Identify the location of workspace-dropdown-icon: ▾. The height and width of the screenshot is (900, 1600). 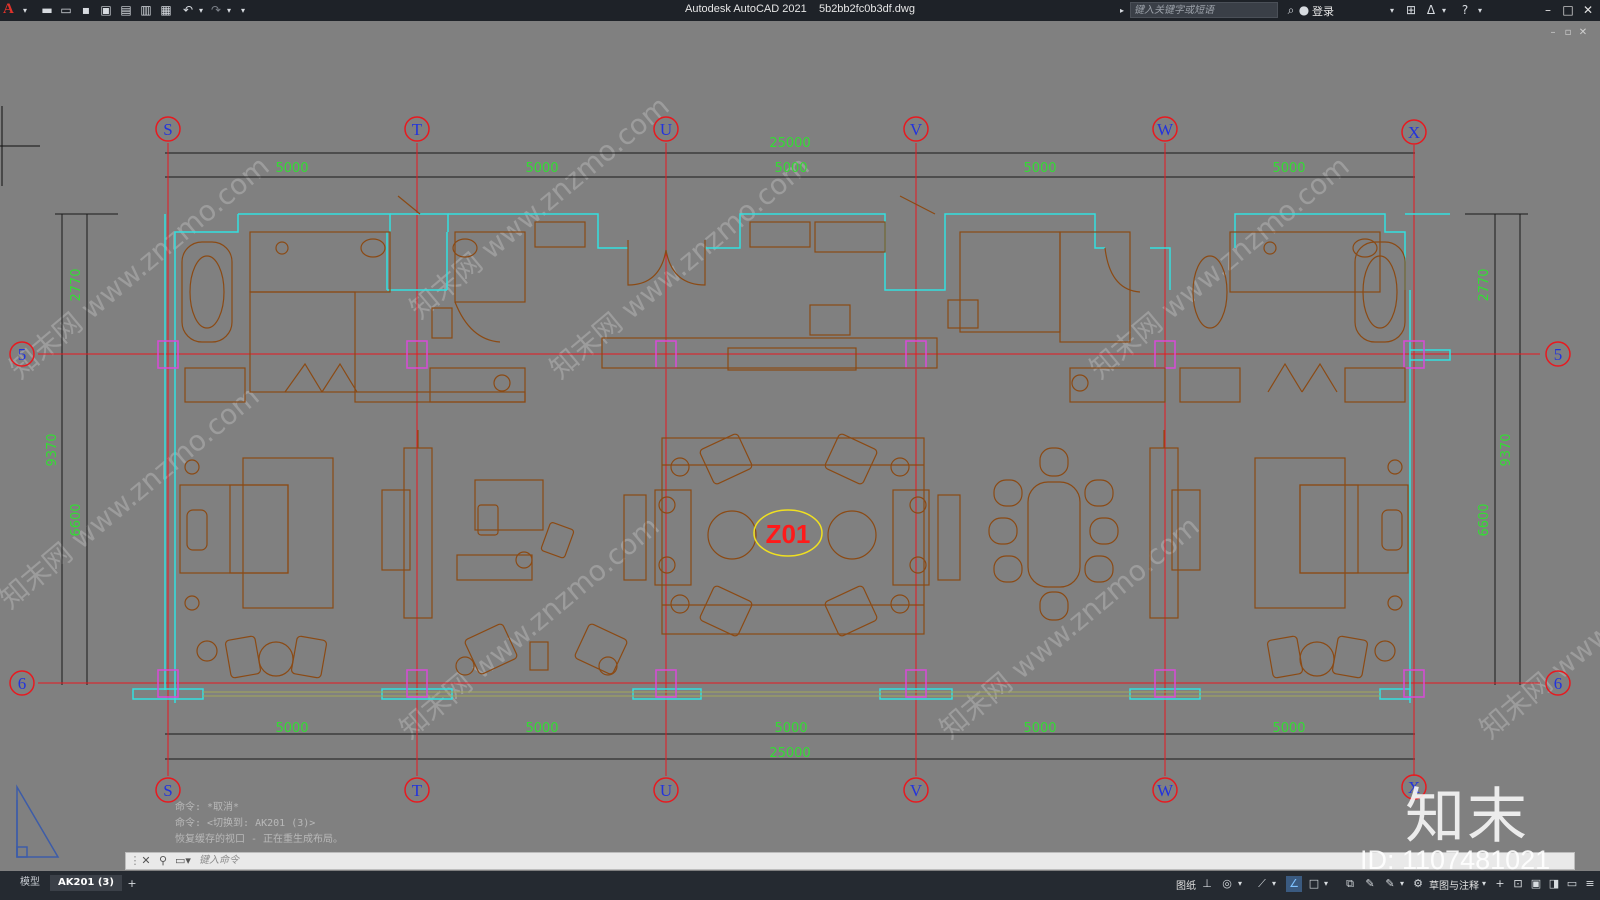
(1484, 884).